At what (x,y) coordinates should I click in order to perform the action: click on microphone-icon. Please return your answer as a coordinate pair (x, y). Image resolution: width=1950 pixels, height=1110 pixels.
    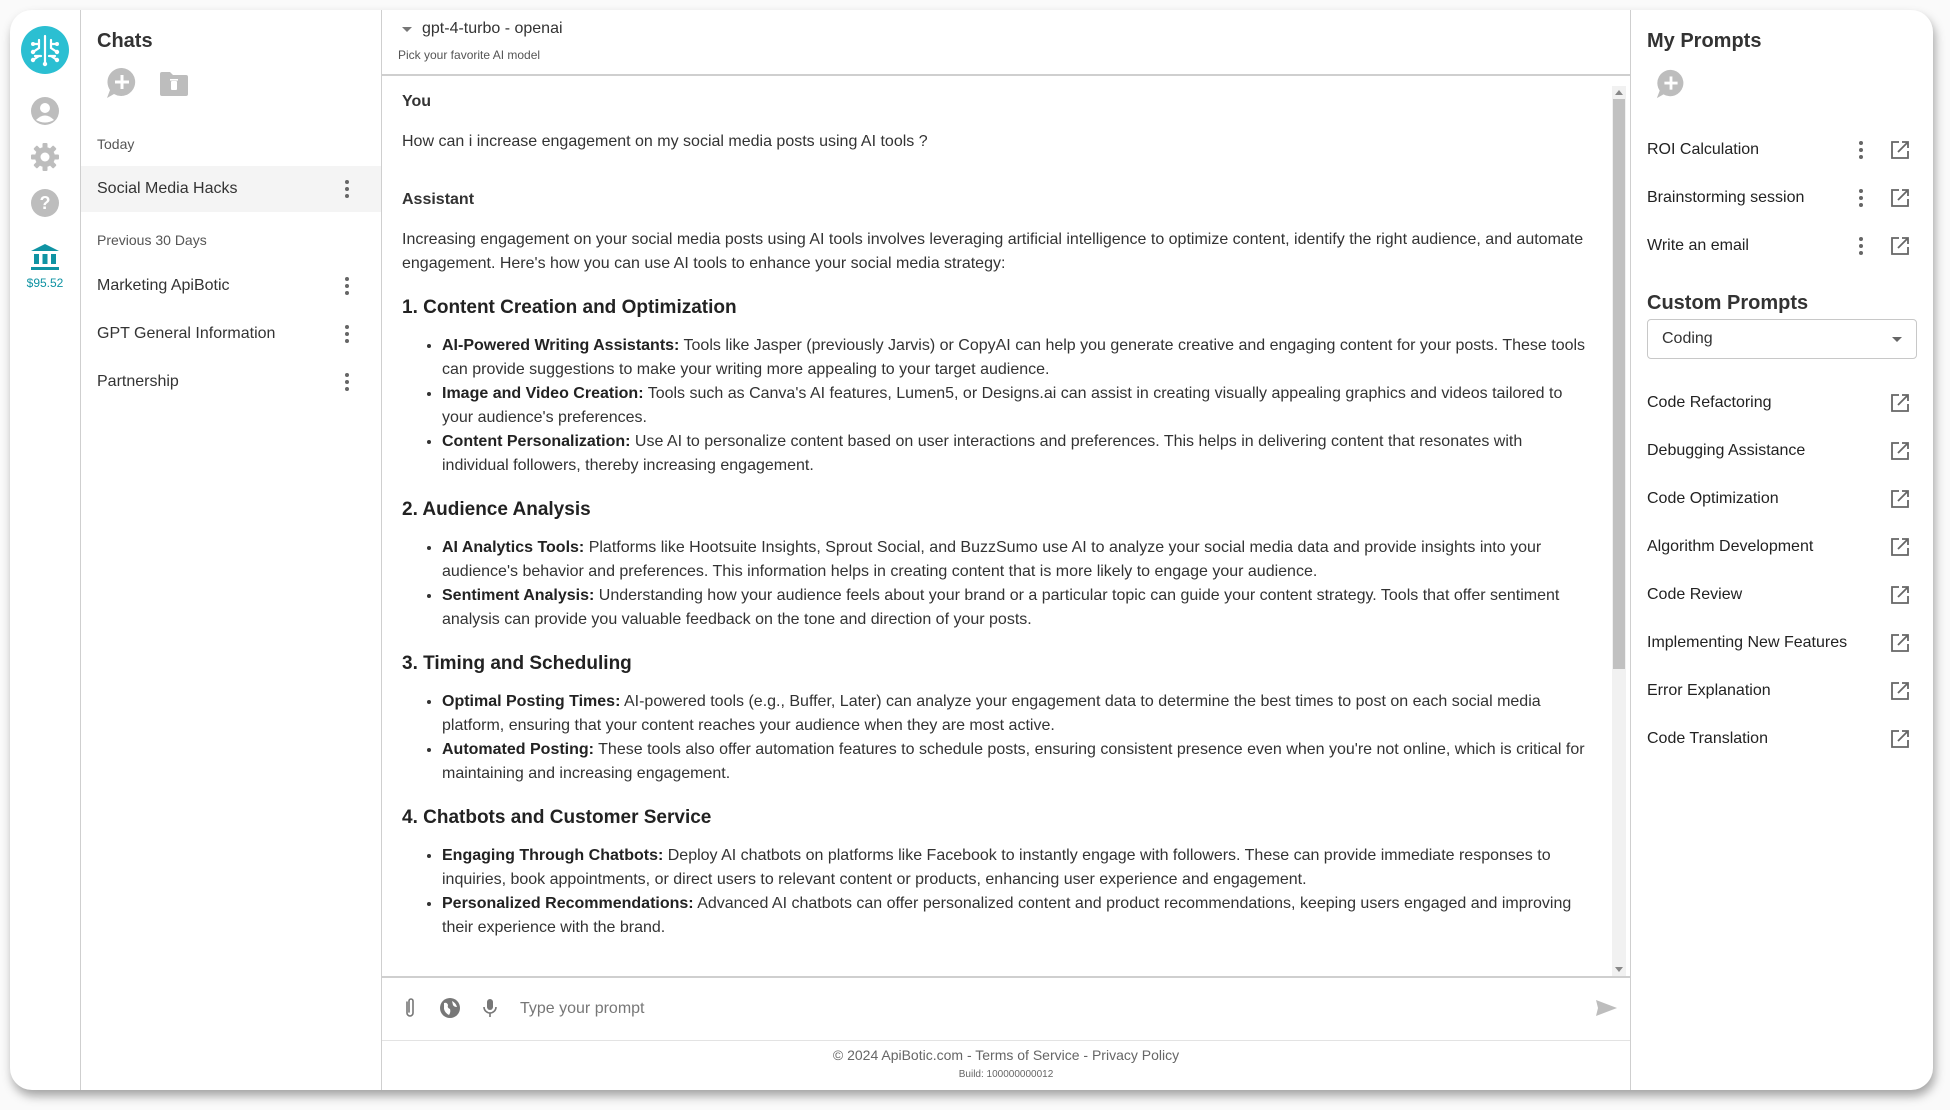
    Looking at the image, I should click on (490, 1008).